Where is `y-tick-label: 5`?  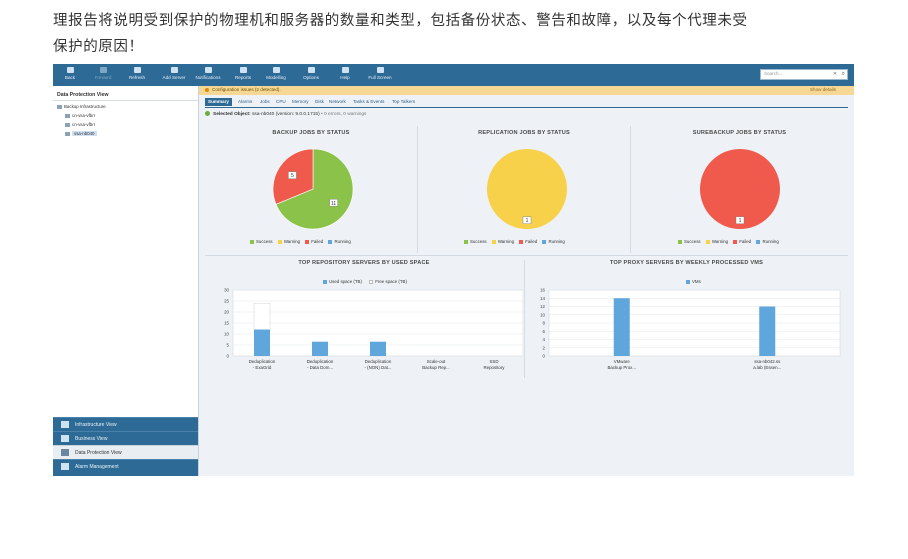 y-tick-label: 5 is located at coordinates (228, 345).